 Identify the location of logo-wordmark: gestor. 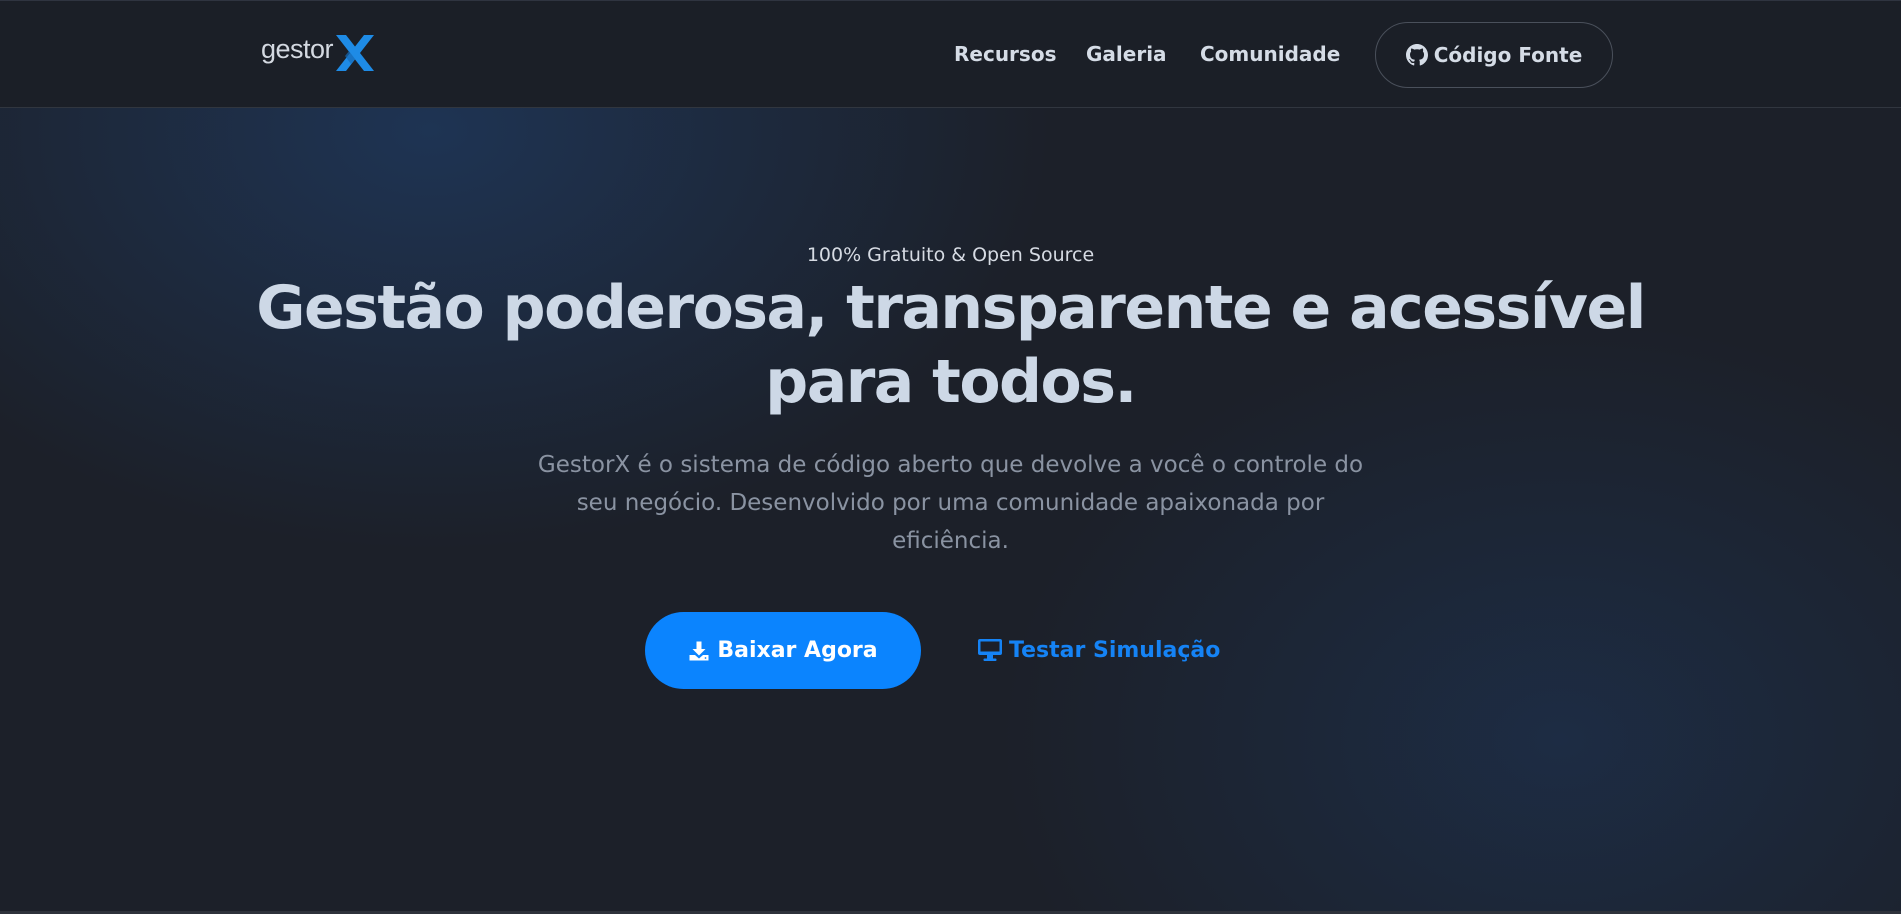
(297, 49).